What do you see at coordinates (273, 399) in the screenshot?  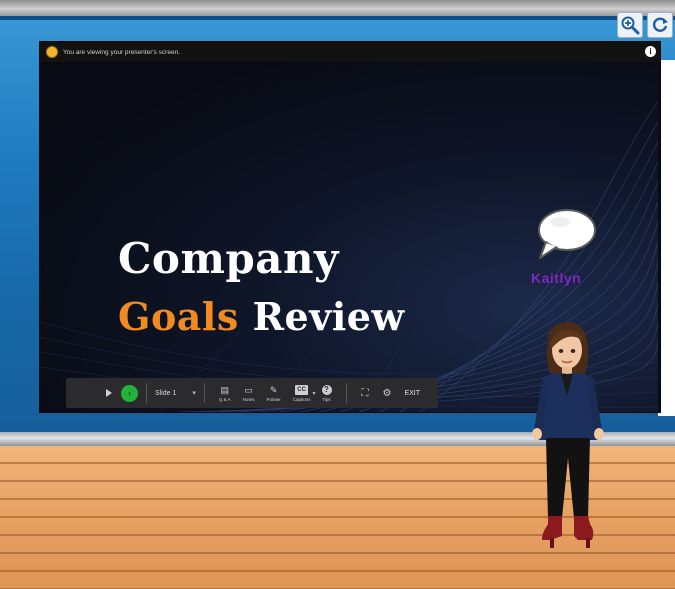 I see `pointer-label: Pointer` at bounding box center [273, 399].